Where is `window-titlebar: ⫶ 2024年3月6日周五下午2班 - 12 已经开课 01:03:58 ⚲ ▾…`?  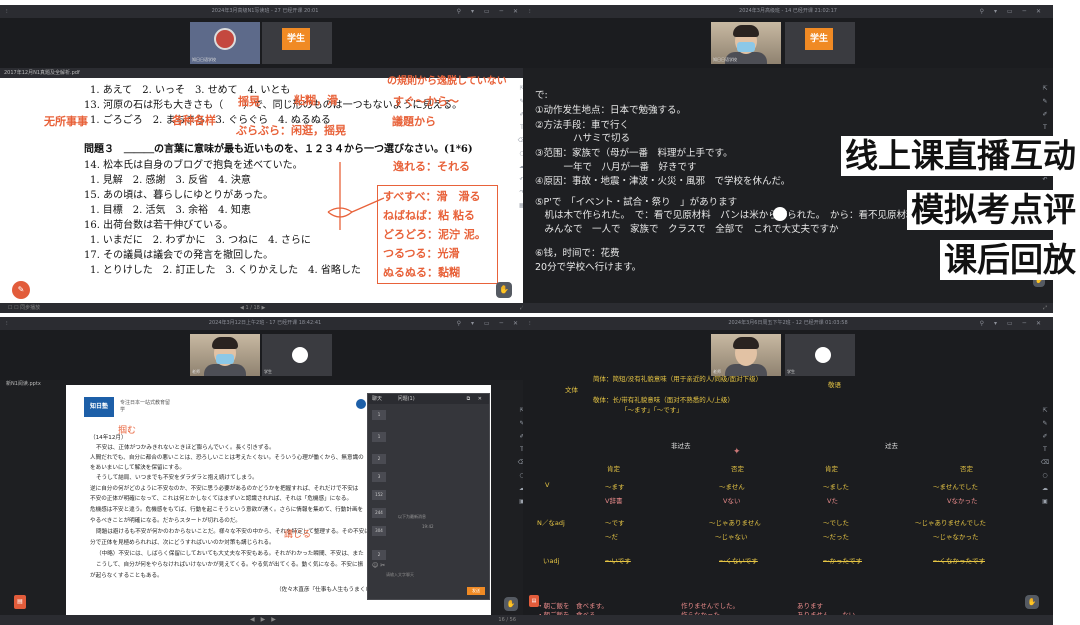
window-titlebar: ⫶ 2024年3月6日周五下午2班 - 12 已经开课 01:03:58 ⚲ ▾… is located at coordinates (788, 323).